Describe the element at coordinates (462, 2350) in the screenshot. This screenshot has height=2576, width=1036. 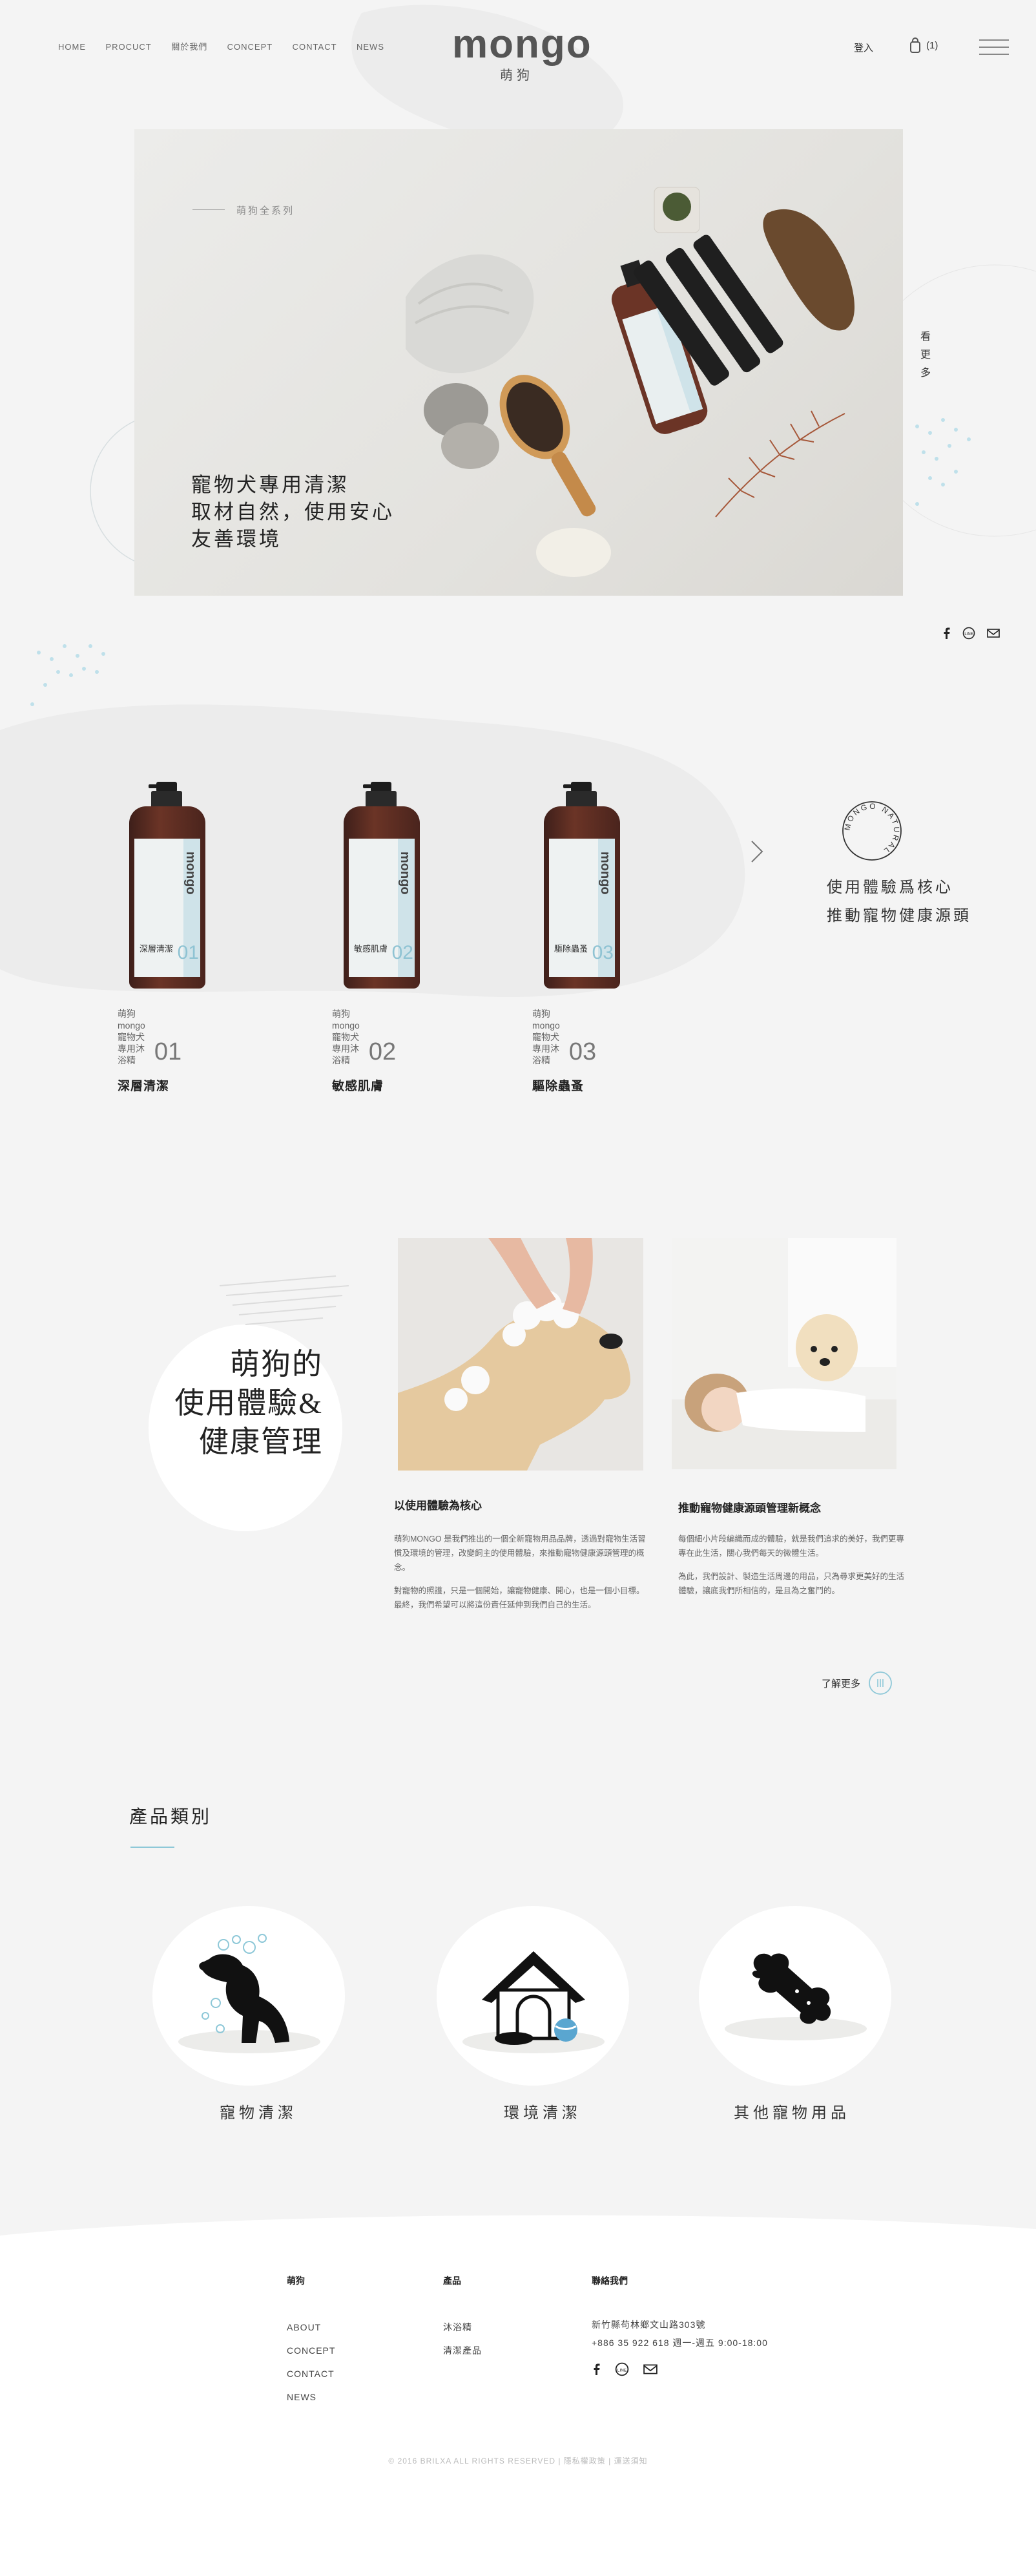
I see `footer-link-cleaning: 清潔產品` at that location.